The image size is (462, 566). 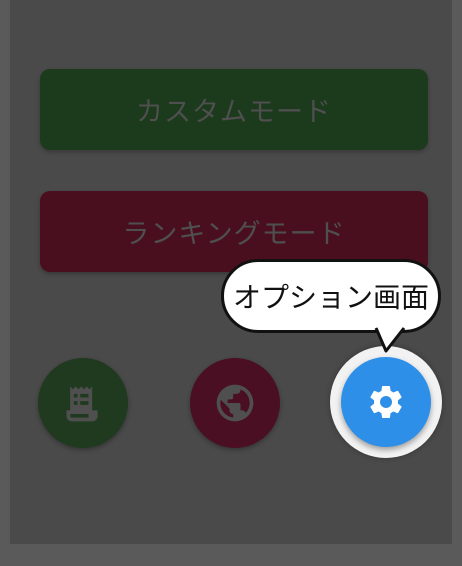 I want to click on custom-mode-label: カスタムモード, so click(x=234, y=112).